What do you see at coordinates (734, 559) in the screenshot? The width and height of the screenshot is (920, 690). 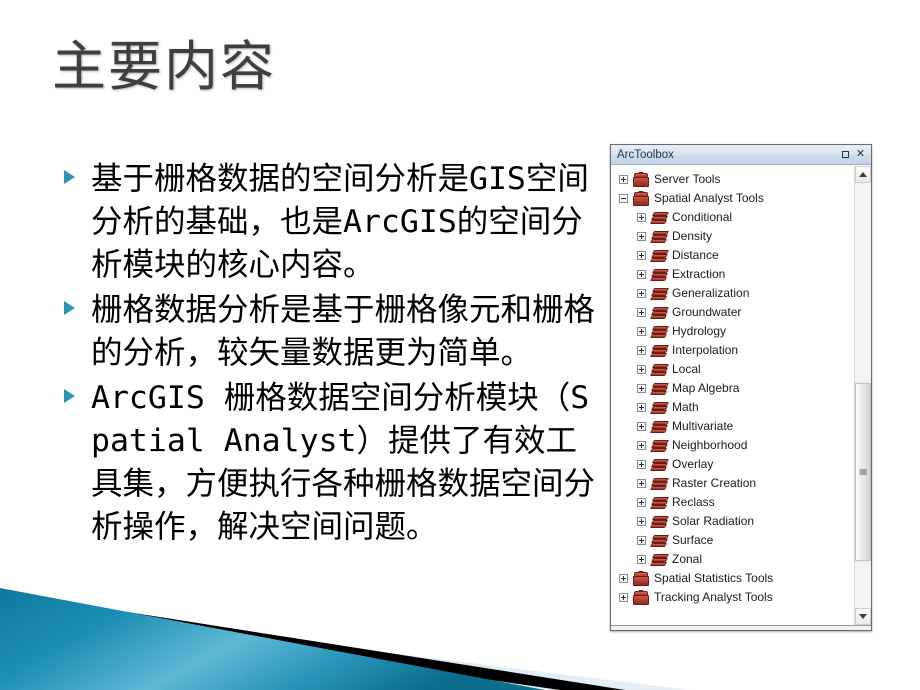 I see `tree-node: Zonal` at bounding box center [734, 559].